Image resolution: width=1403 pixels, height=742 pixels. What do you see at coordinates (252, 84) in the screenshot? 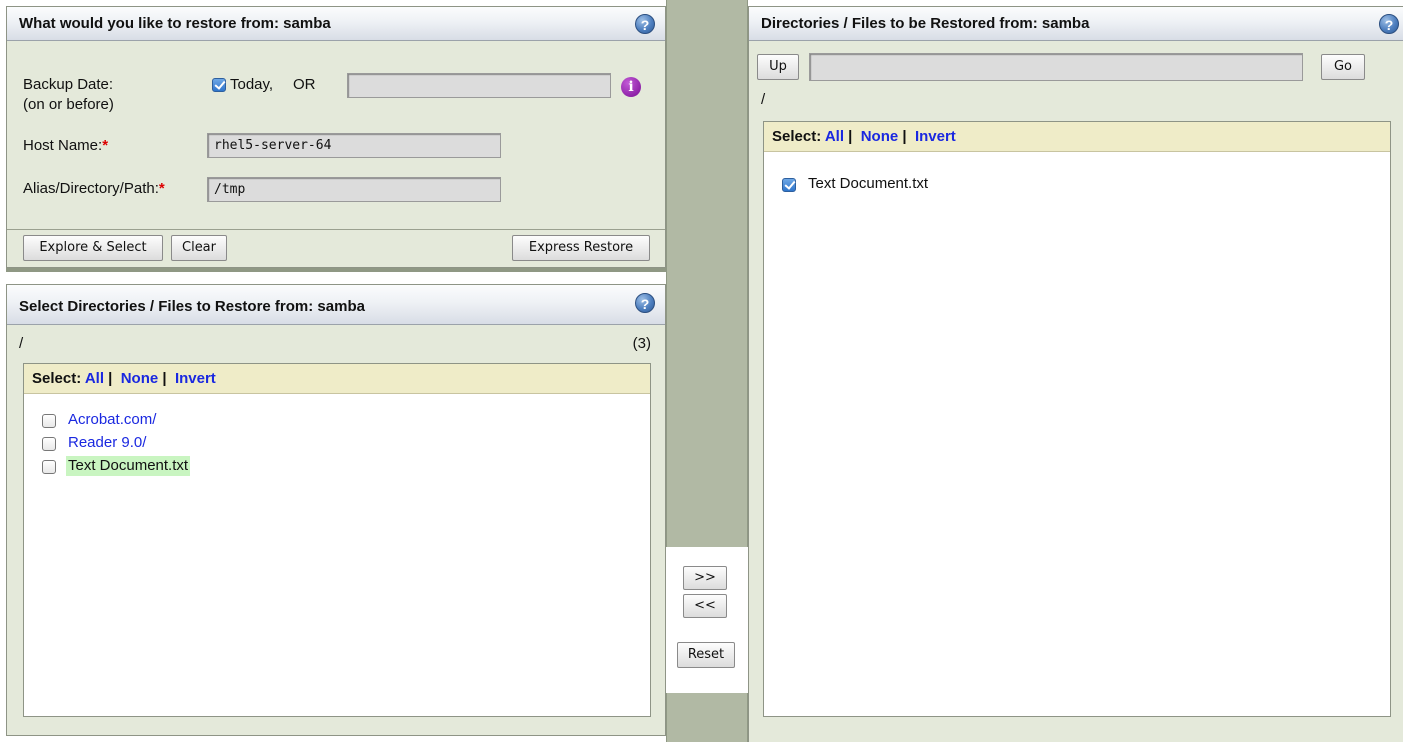
I see `today-label: Today,` at bounding box center [252, 84].